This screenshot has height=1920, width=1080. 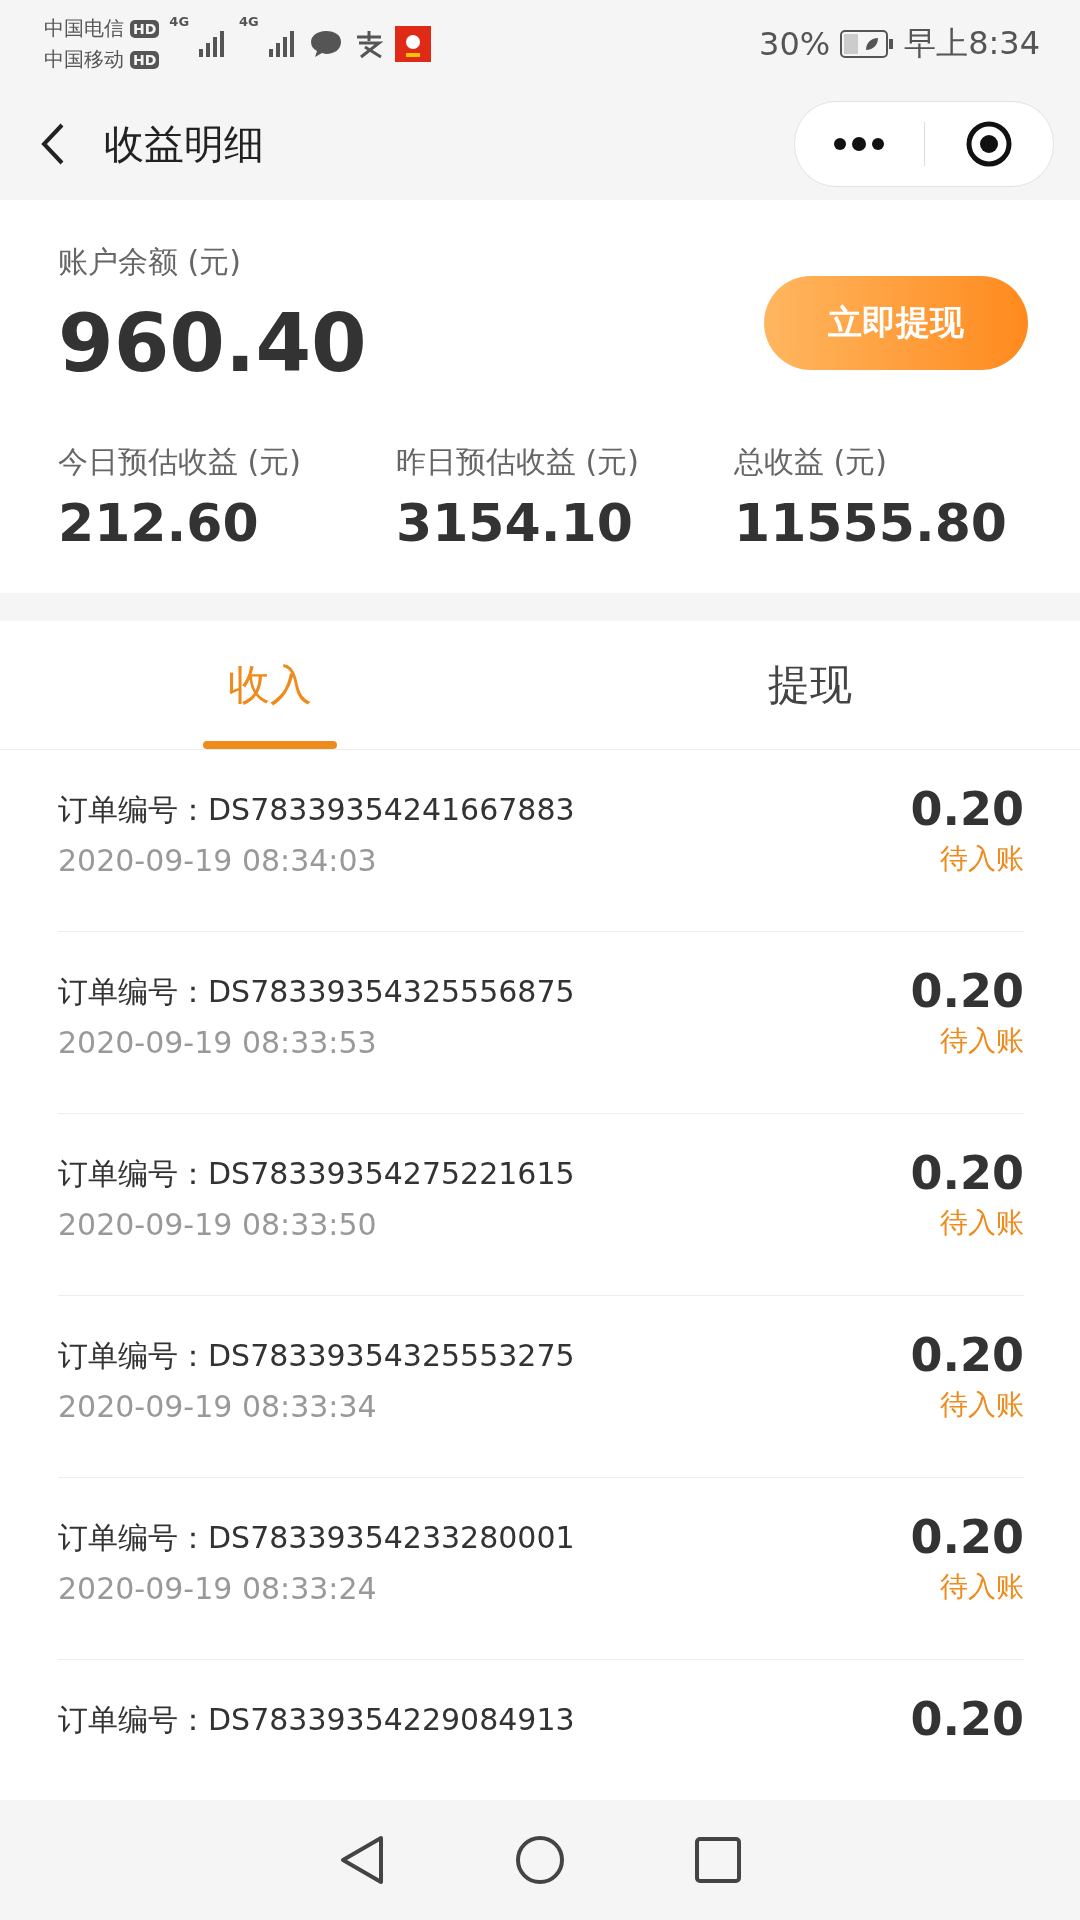 What do you see at coordinates (316, 1720) in the screenshot?
I see `order-number: 订单编号：DS78339354229084913` at bounding box center [316, 1720].